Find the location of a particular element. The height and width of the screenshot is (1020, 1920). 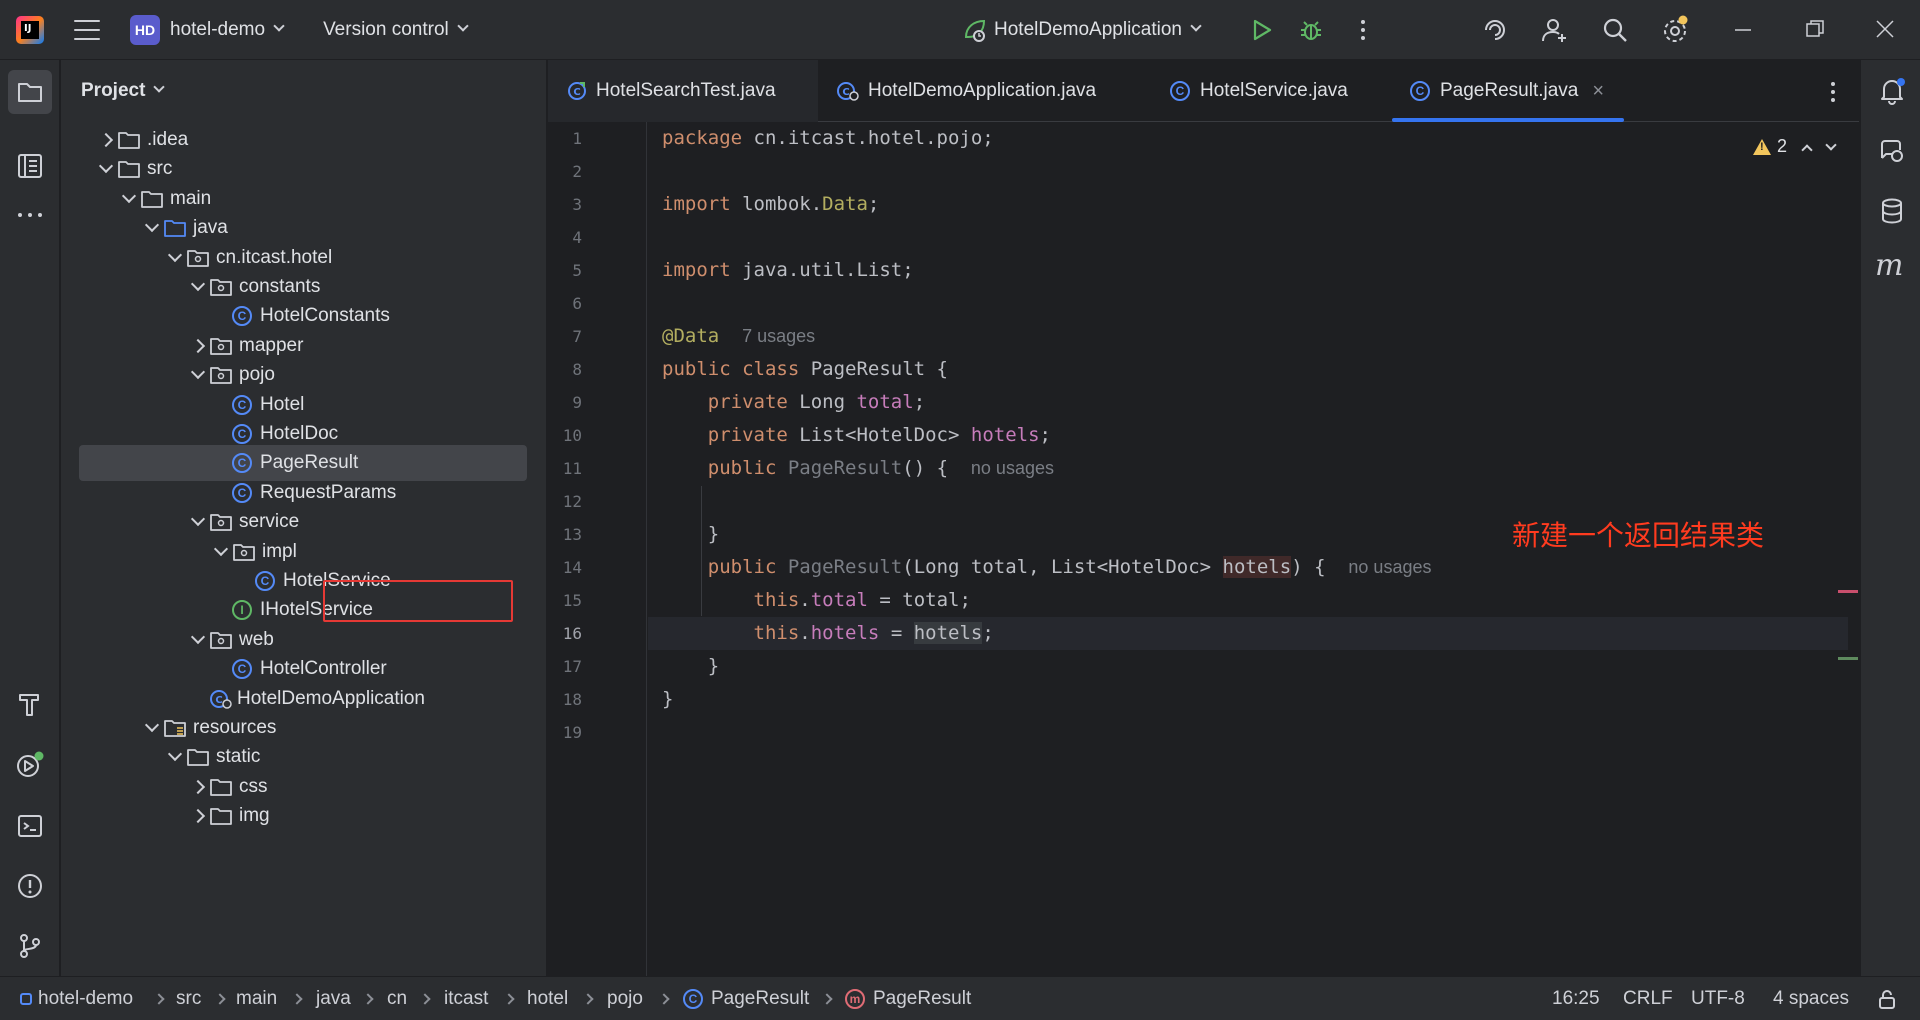

restore-window-icon is located at coordinates (1815, 29).